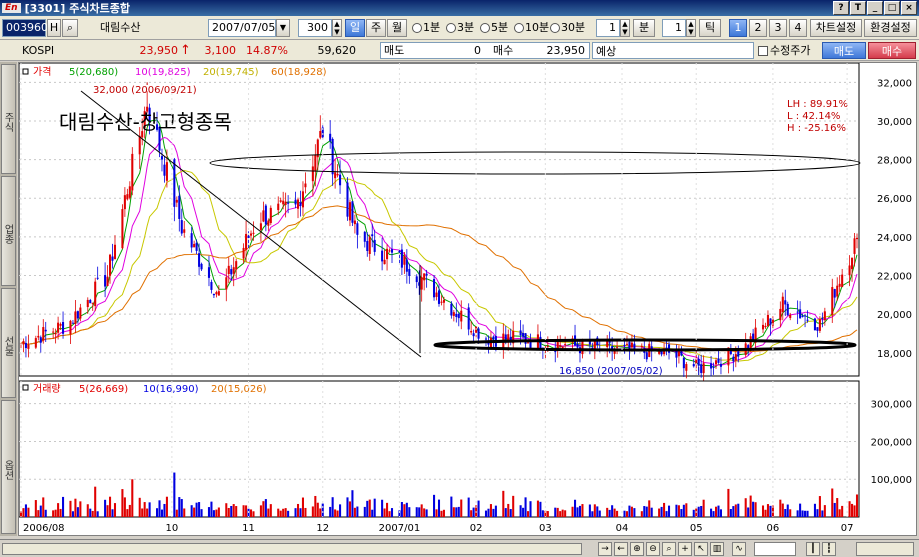 This screenshot has width=919, height=557. I want to click on adjusted-price-checkbox: 수정주가, so click(784, 50).